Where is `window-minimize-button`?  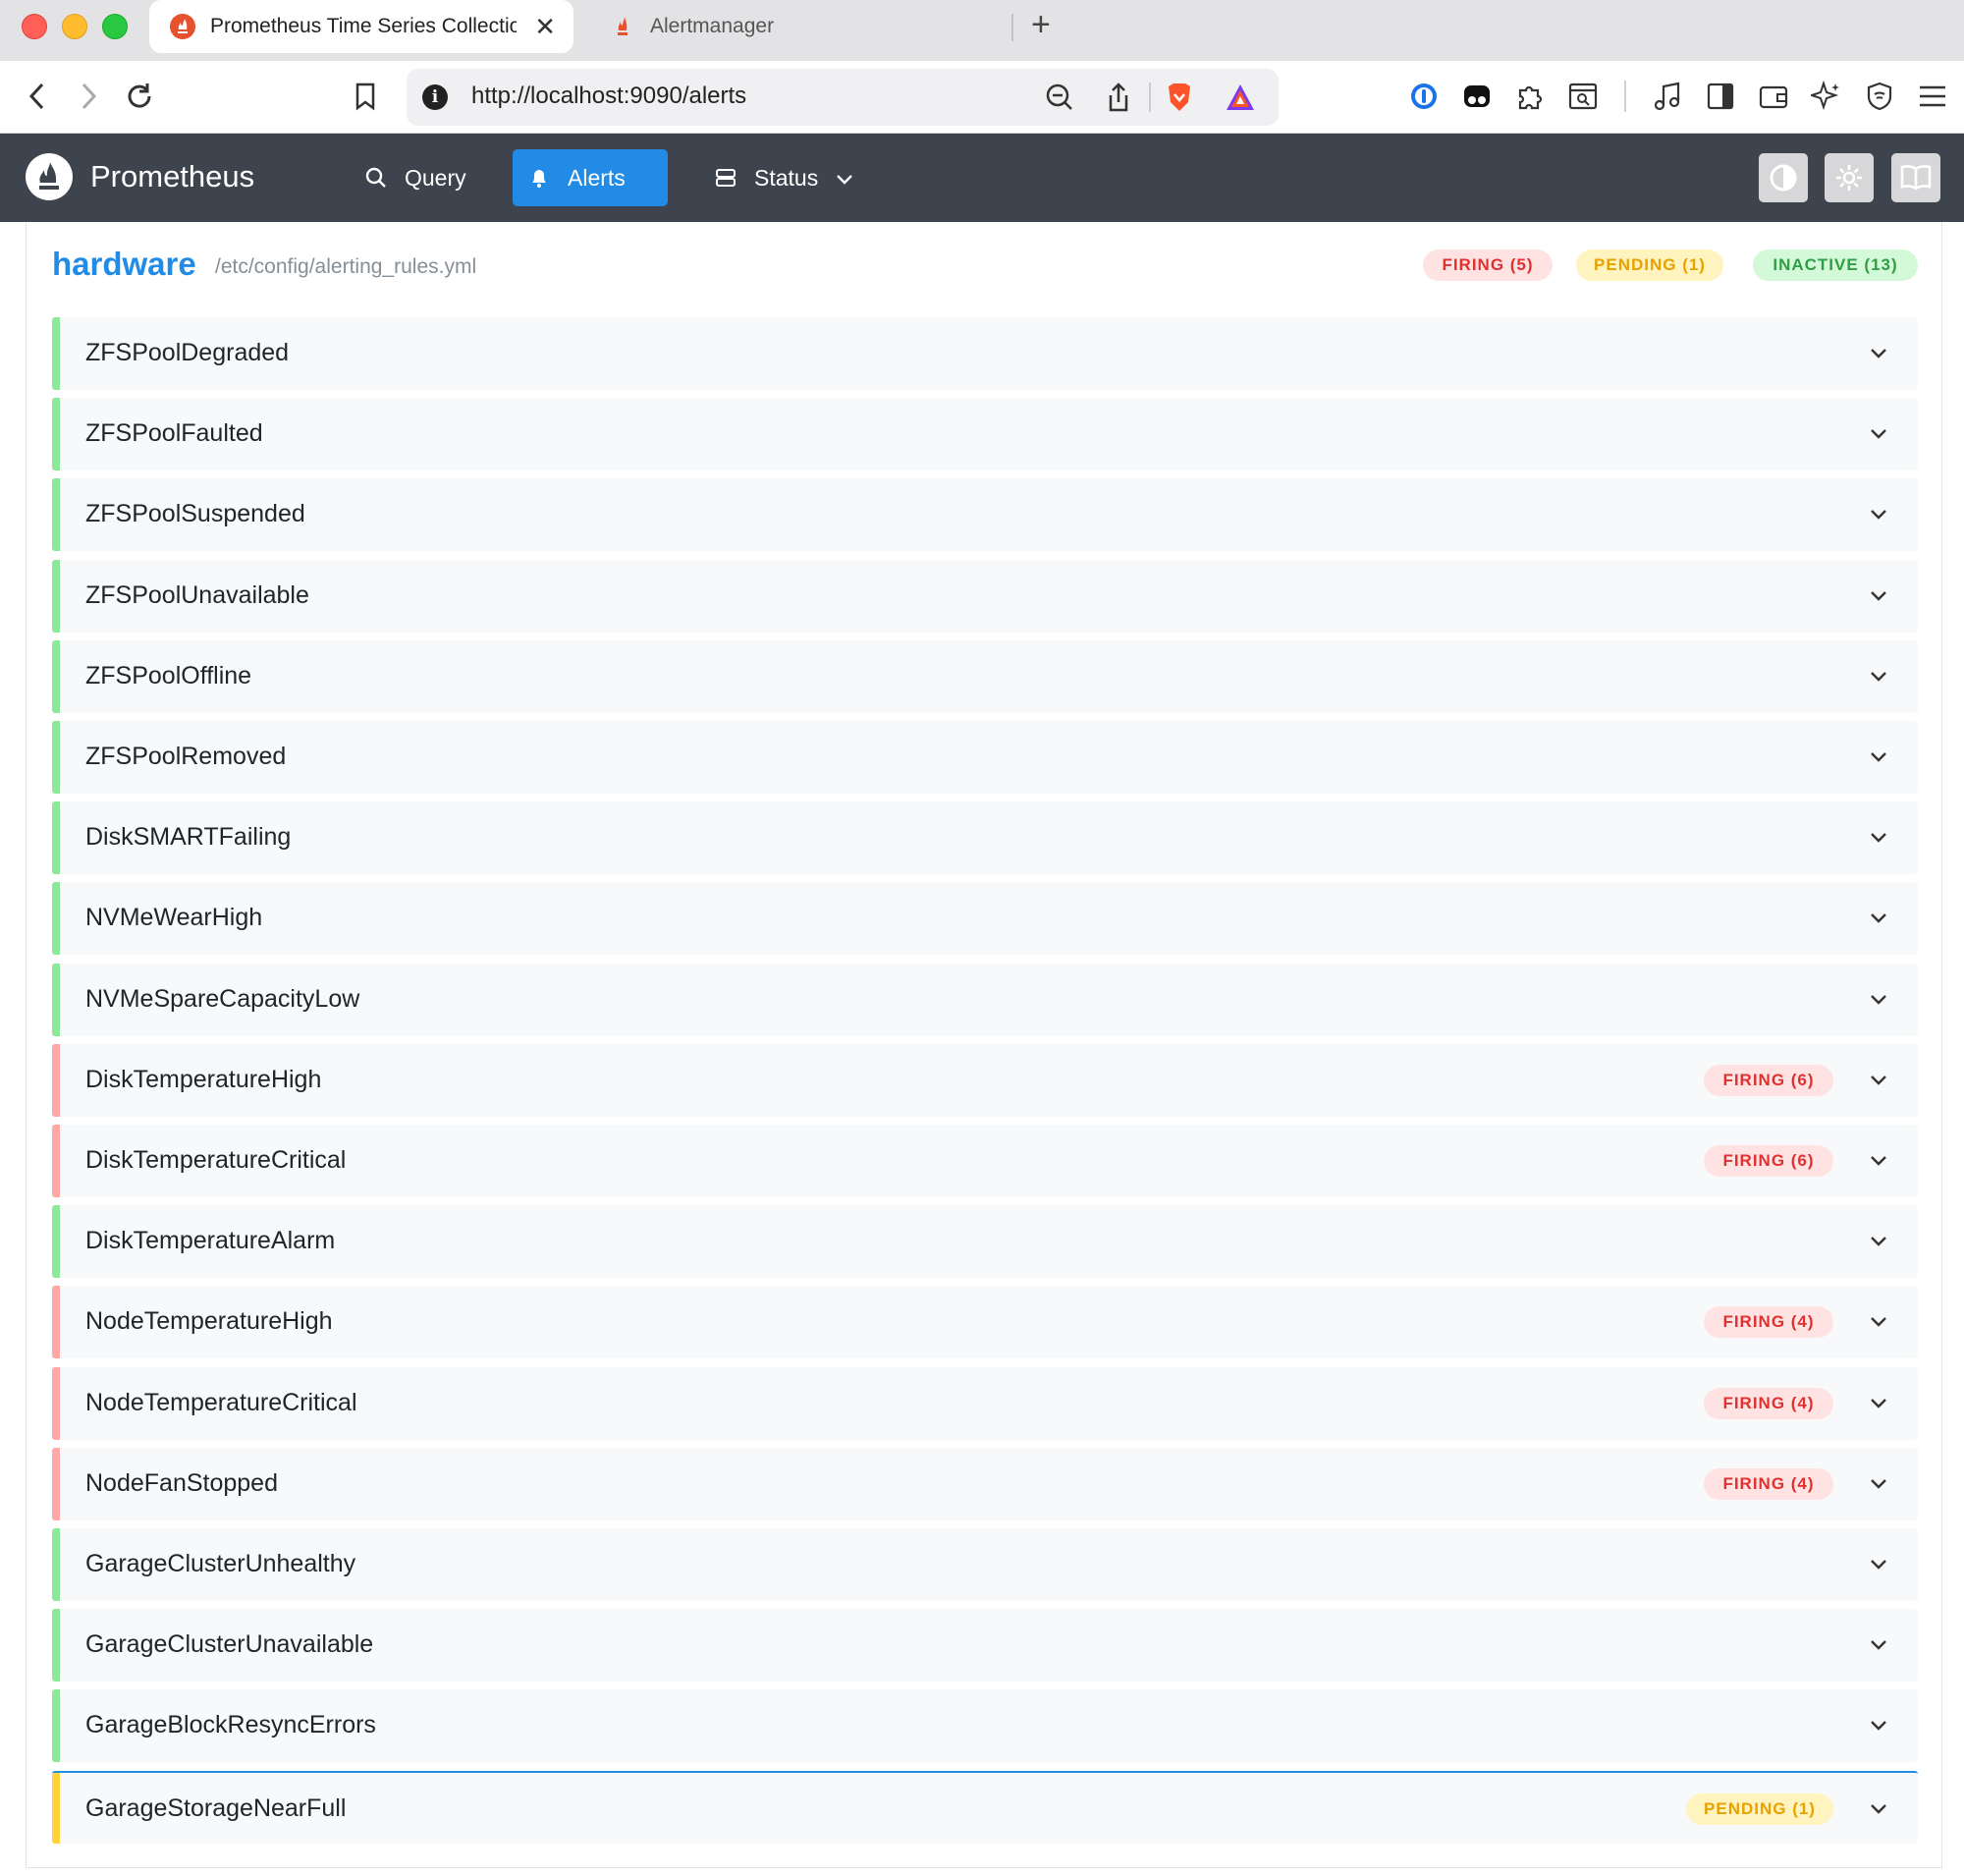 window-minimize-button is located at coordinates (74, 26).